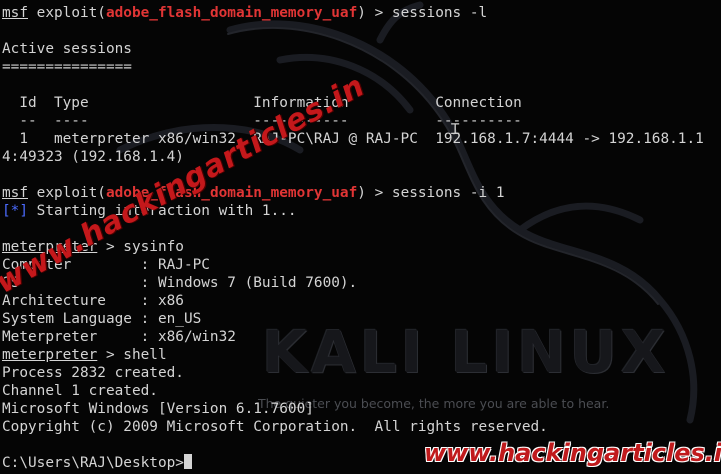 The width and height of the screenshot is (721, 474). I want to click on command-text: ) > sessions -i 1, so click(431, 193).